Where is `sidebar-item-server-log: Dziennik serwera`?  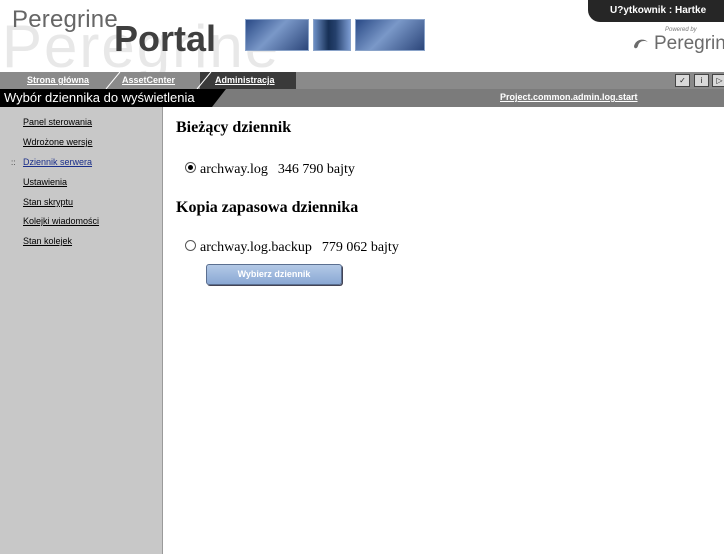 sidebar-item-server-log: Dziennik serwera is located at coordinates (57, 162).